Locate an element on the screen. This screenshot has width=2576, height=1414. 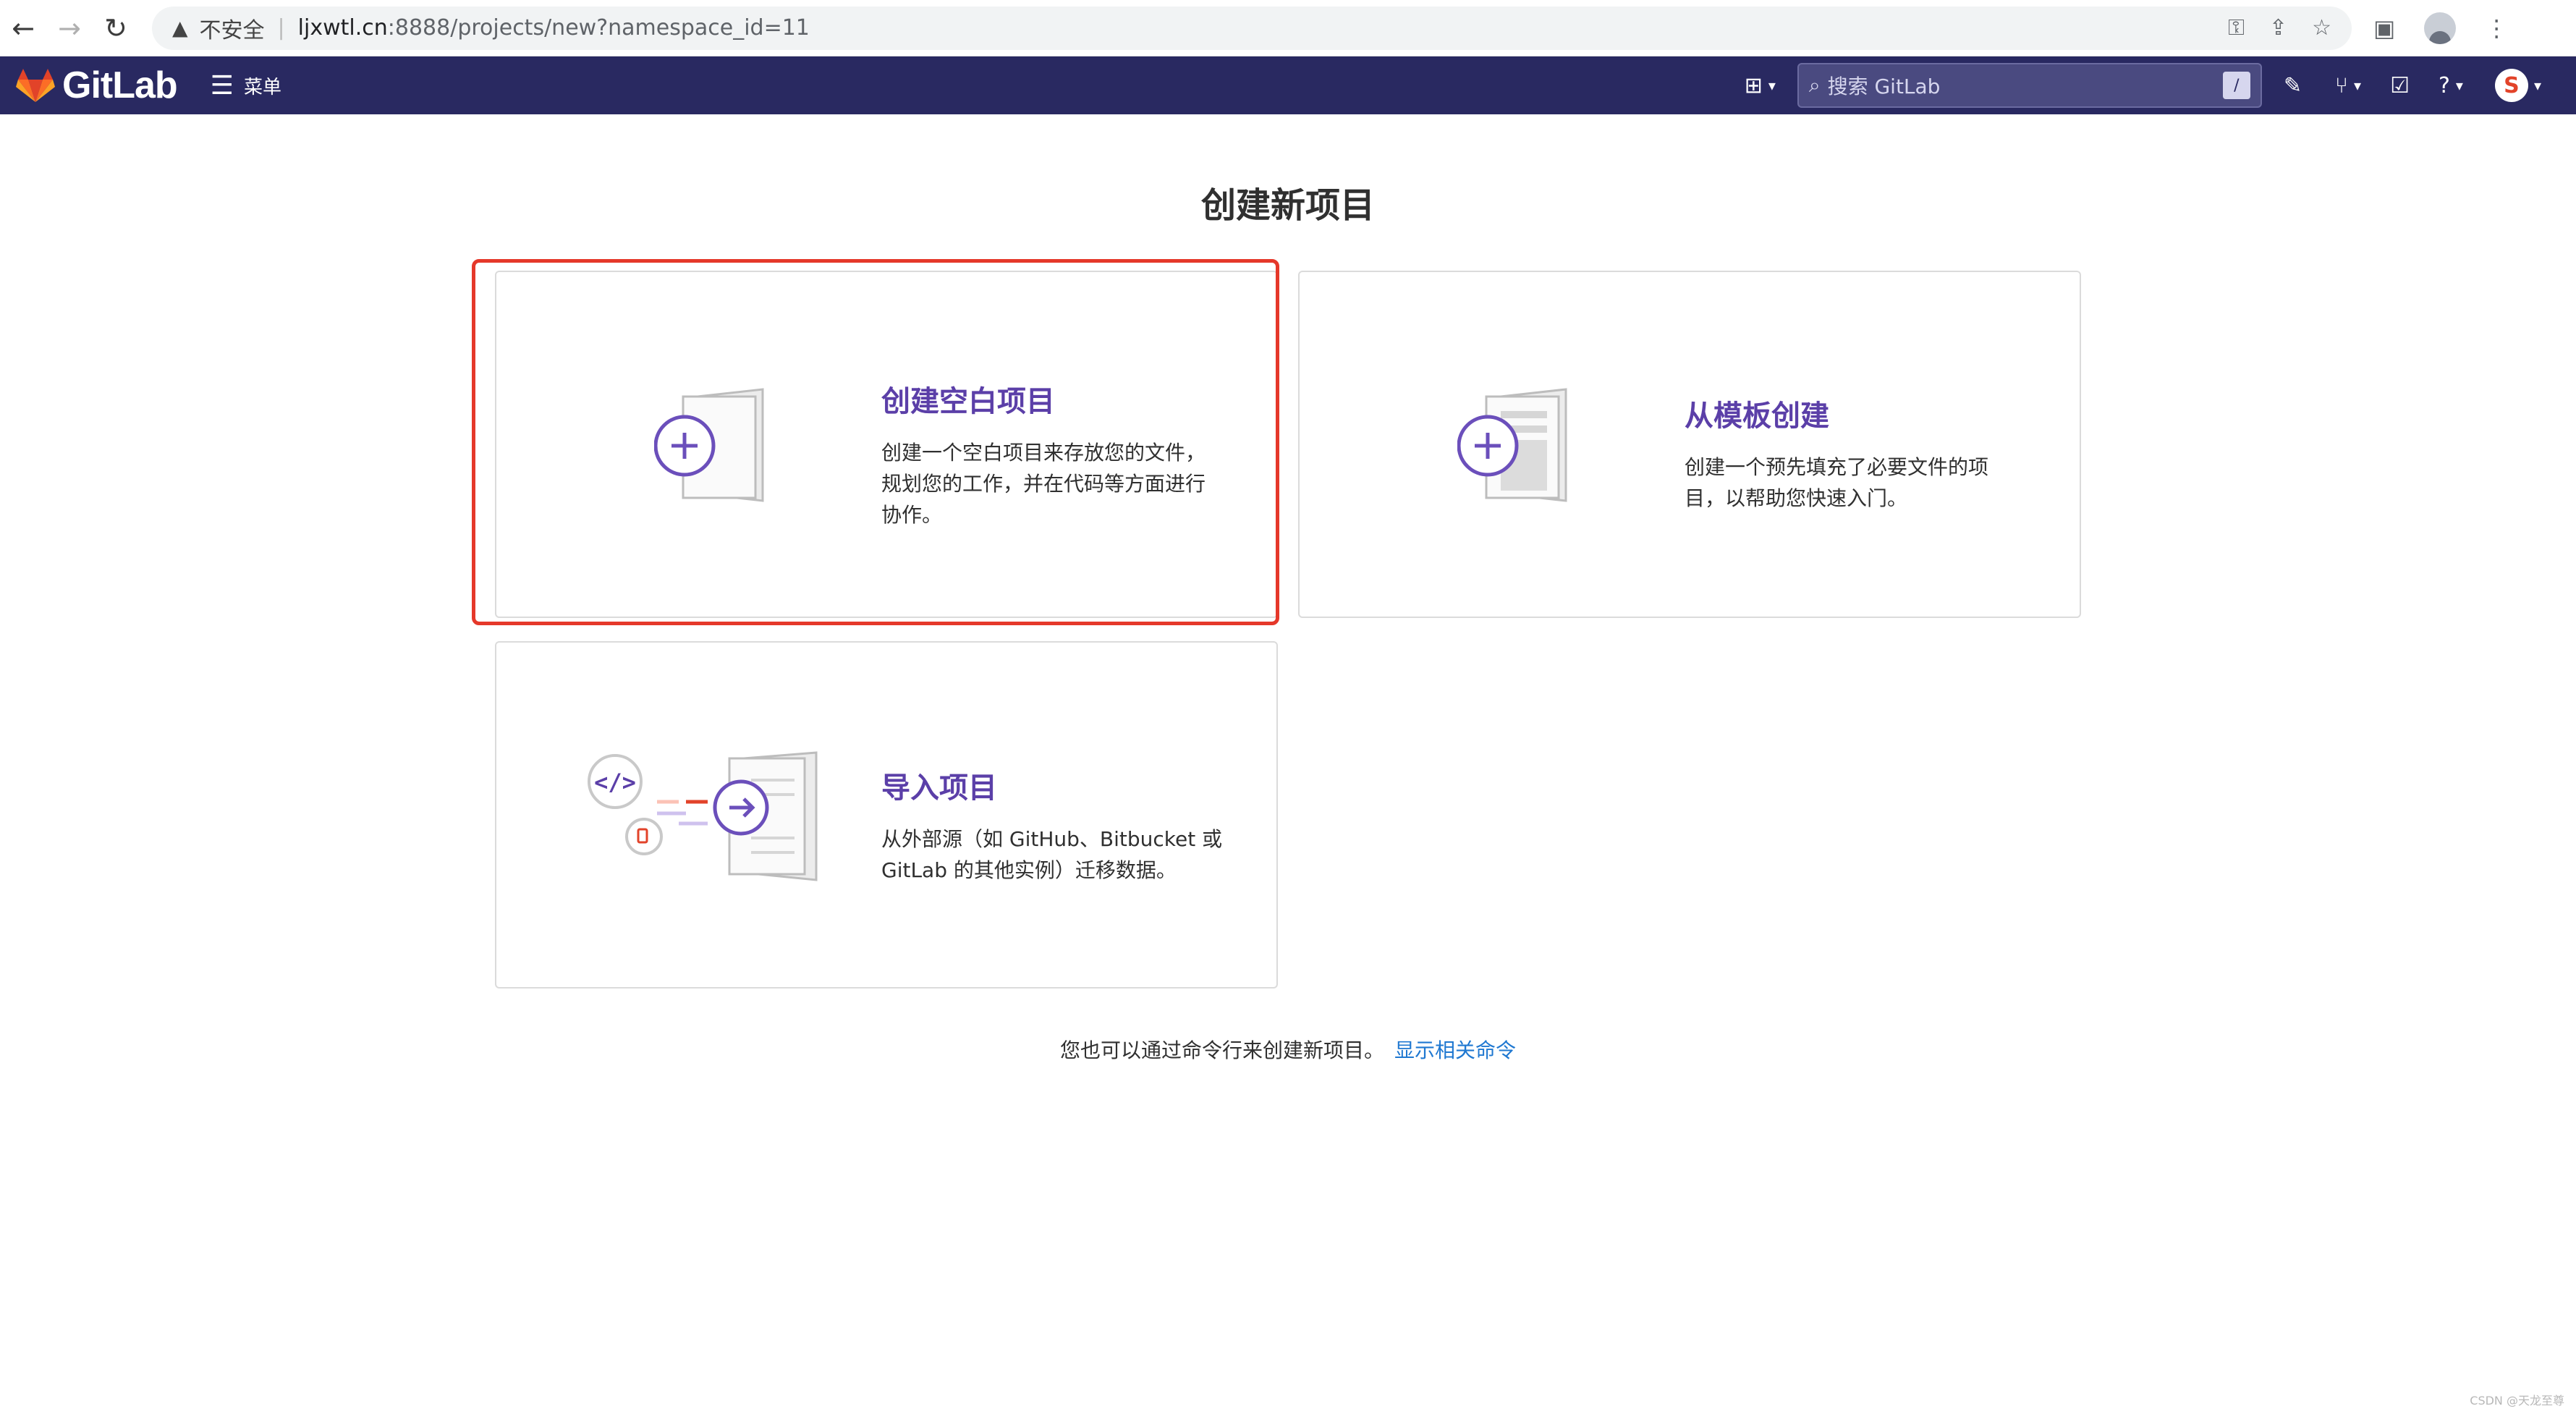
search-placeholder: 搜索 GitLab is located at coordinates (1884, 87).